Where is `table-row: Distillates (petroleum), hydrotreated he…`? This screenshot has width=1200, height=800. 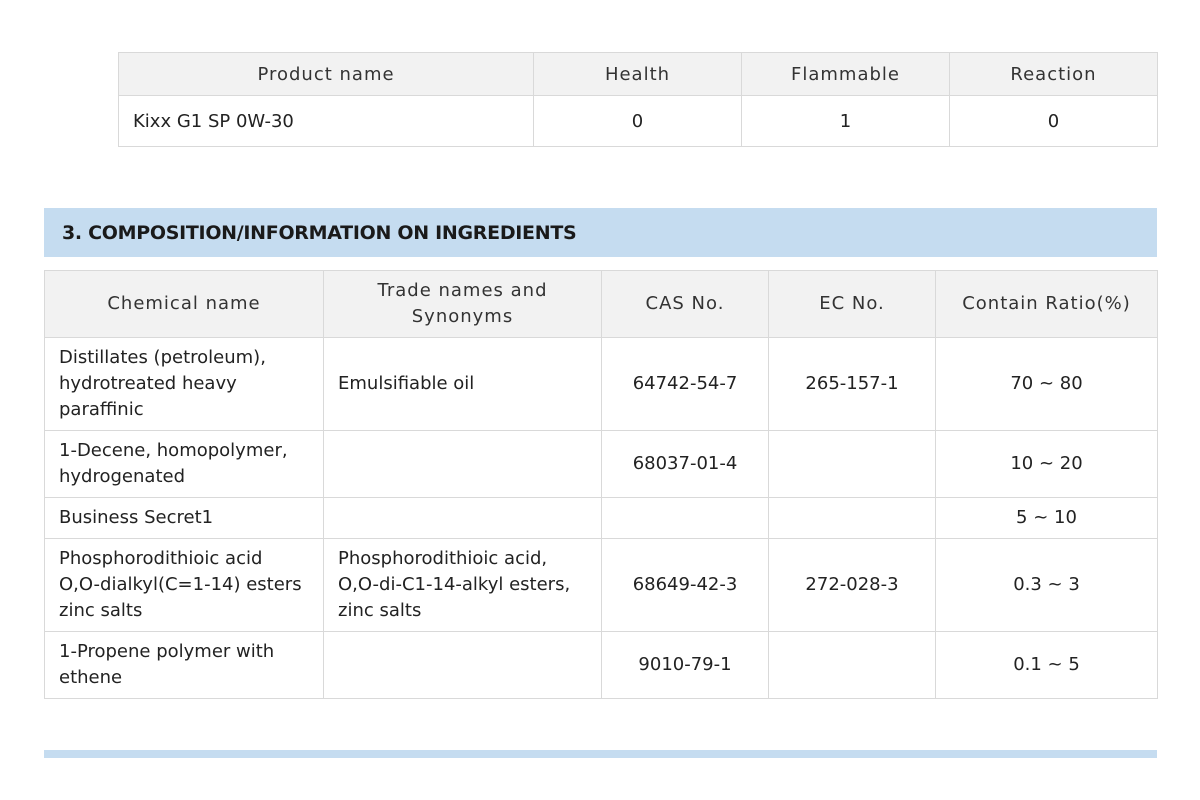
table-row: Distillates (petroleum), hydrotreated he… is located at coordinates (601, 384).